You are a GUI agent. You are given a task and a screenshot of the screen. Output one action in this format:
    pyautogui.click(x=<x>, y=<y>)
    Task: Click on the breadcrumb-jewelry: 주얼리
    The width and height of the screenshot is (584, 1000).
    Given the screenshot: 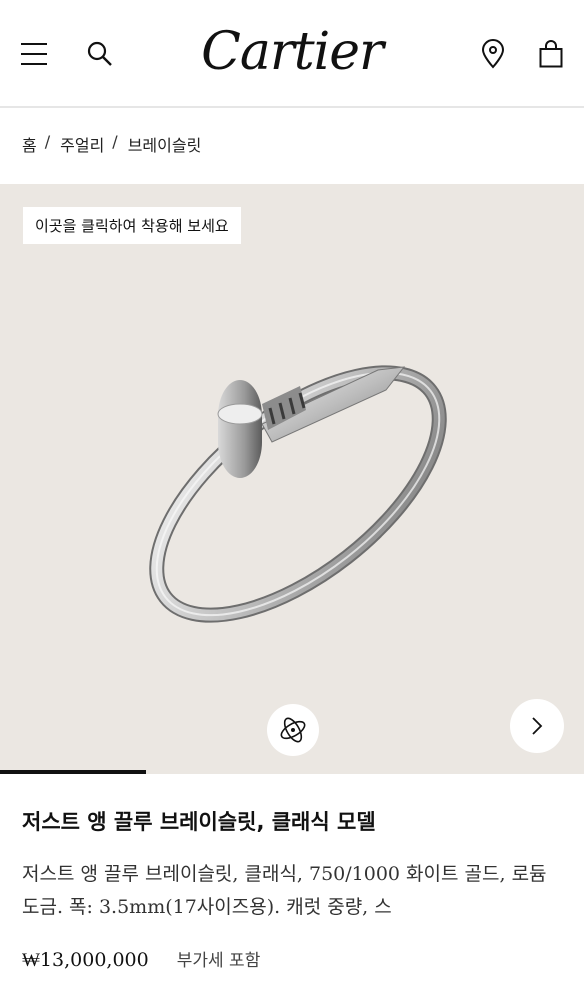 What is the action you would take?
    pyautogui.click(x=82, y=144)
    